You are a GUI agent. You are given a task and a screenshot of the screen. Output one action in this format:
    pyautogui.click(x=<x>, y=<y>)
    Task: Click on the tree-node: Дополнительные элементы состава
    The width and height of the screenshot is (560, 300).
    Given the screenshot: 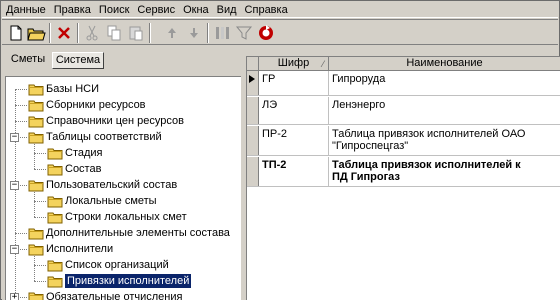 What is the action you would take?
    pyautogui.click(x=123, y=233)
    